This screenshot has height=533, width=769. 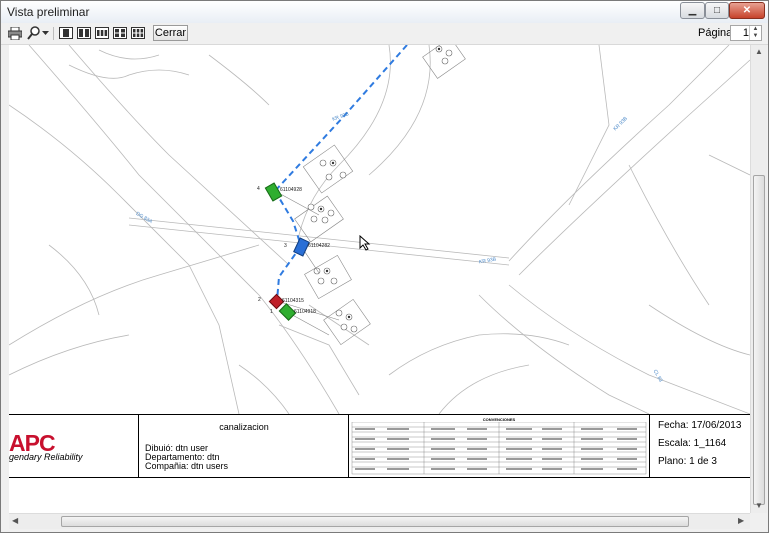 I want to click on marker-number: 1, so click(x=271, y=312).